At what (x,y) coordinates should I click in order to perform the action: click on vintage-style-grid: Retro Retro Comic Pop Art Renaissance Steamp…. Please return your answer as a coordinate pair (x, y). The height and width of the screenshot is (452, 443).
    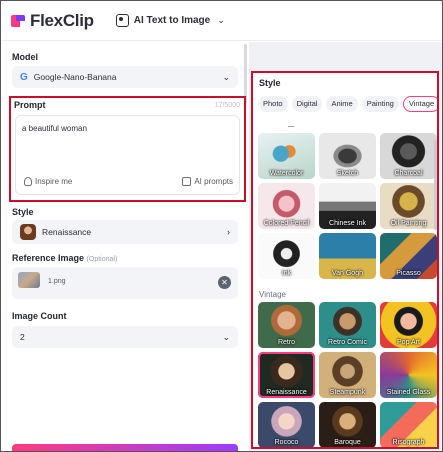
    Looking at the image, I should click on (347, 374).